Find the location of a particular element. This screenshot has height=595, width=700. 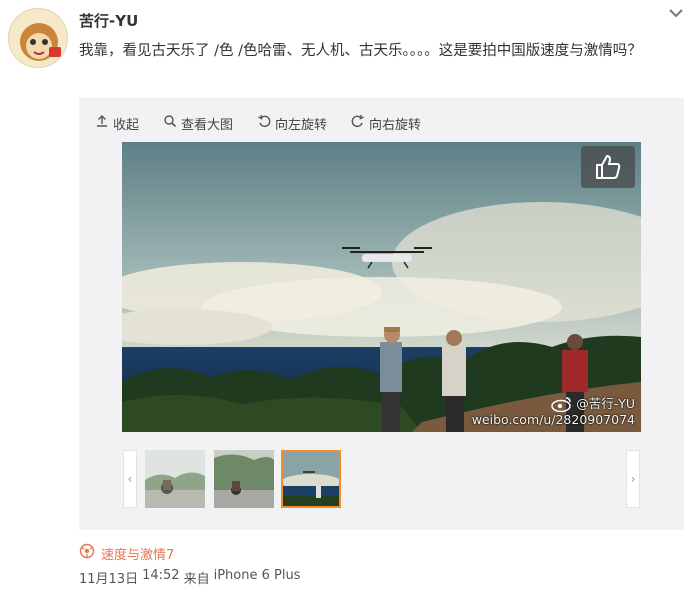

upload-arrow-icon is located at coordinates (102, 123).